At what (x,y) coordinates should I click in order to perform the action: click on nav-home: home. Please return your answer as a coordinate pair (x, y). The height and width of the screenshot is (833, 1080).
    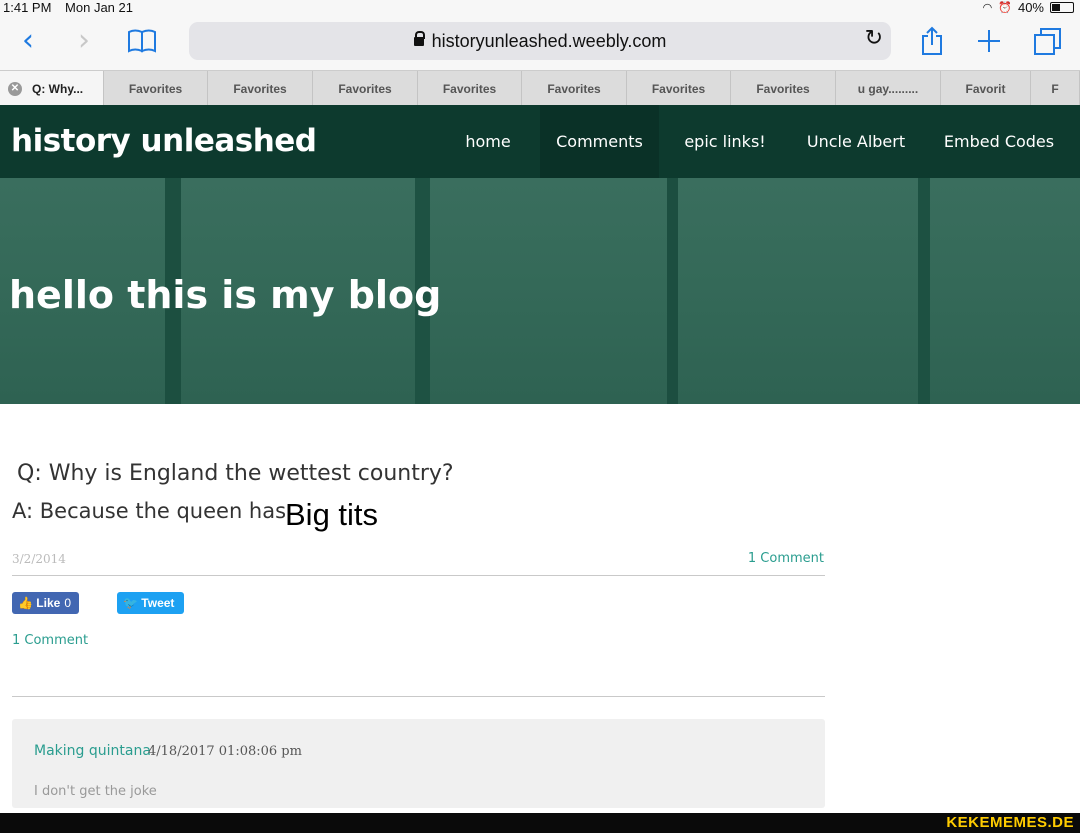
    Looking at the image, I should click on (488, 141).